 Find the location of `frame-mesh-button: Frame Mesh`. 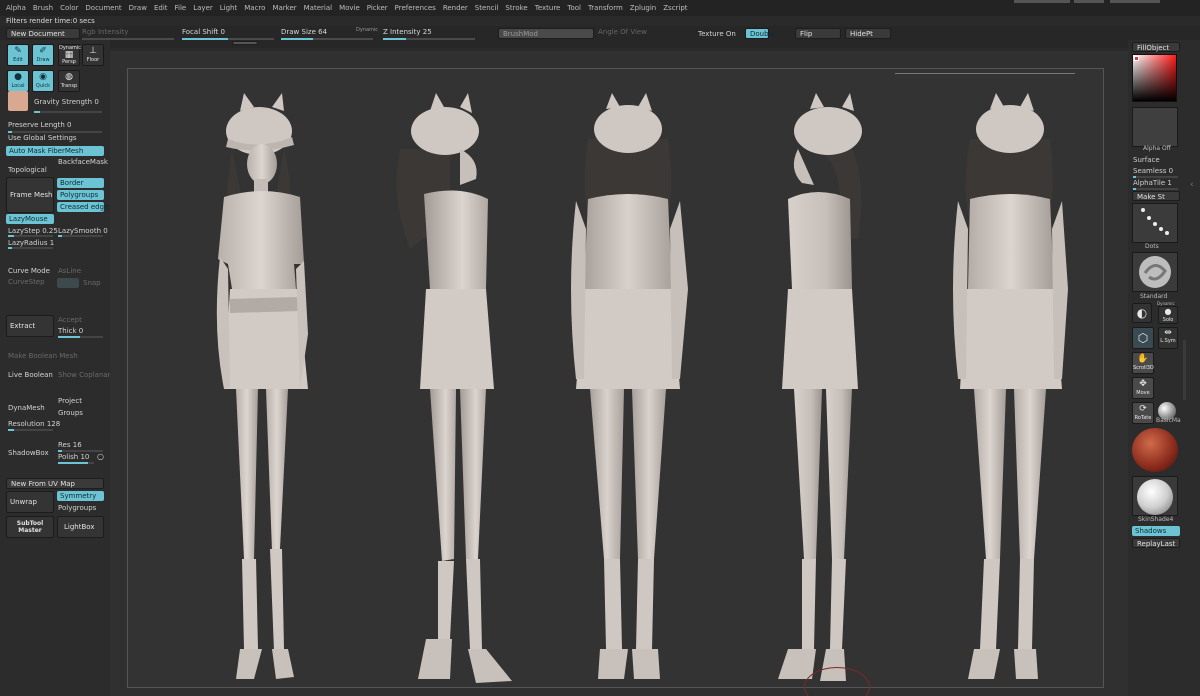

frame-mesh-button: Frame Mesh is located at coordinates (30, 195).